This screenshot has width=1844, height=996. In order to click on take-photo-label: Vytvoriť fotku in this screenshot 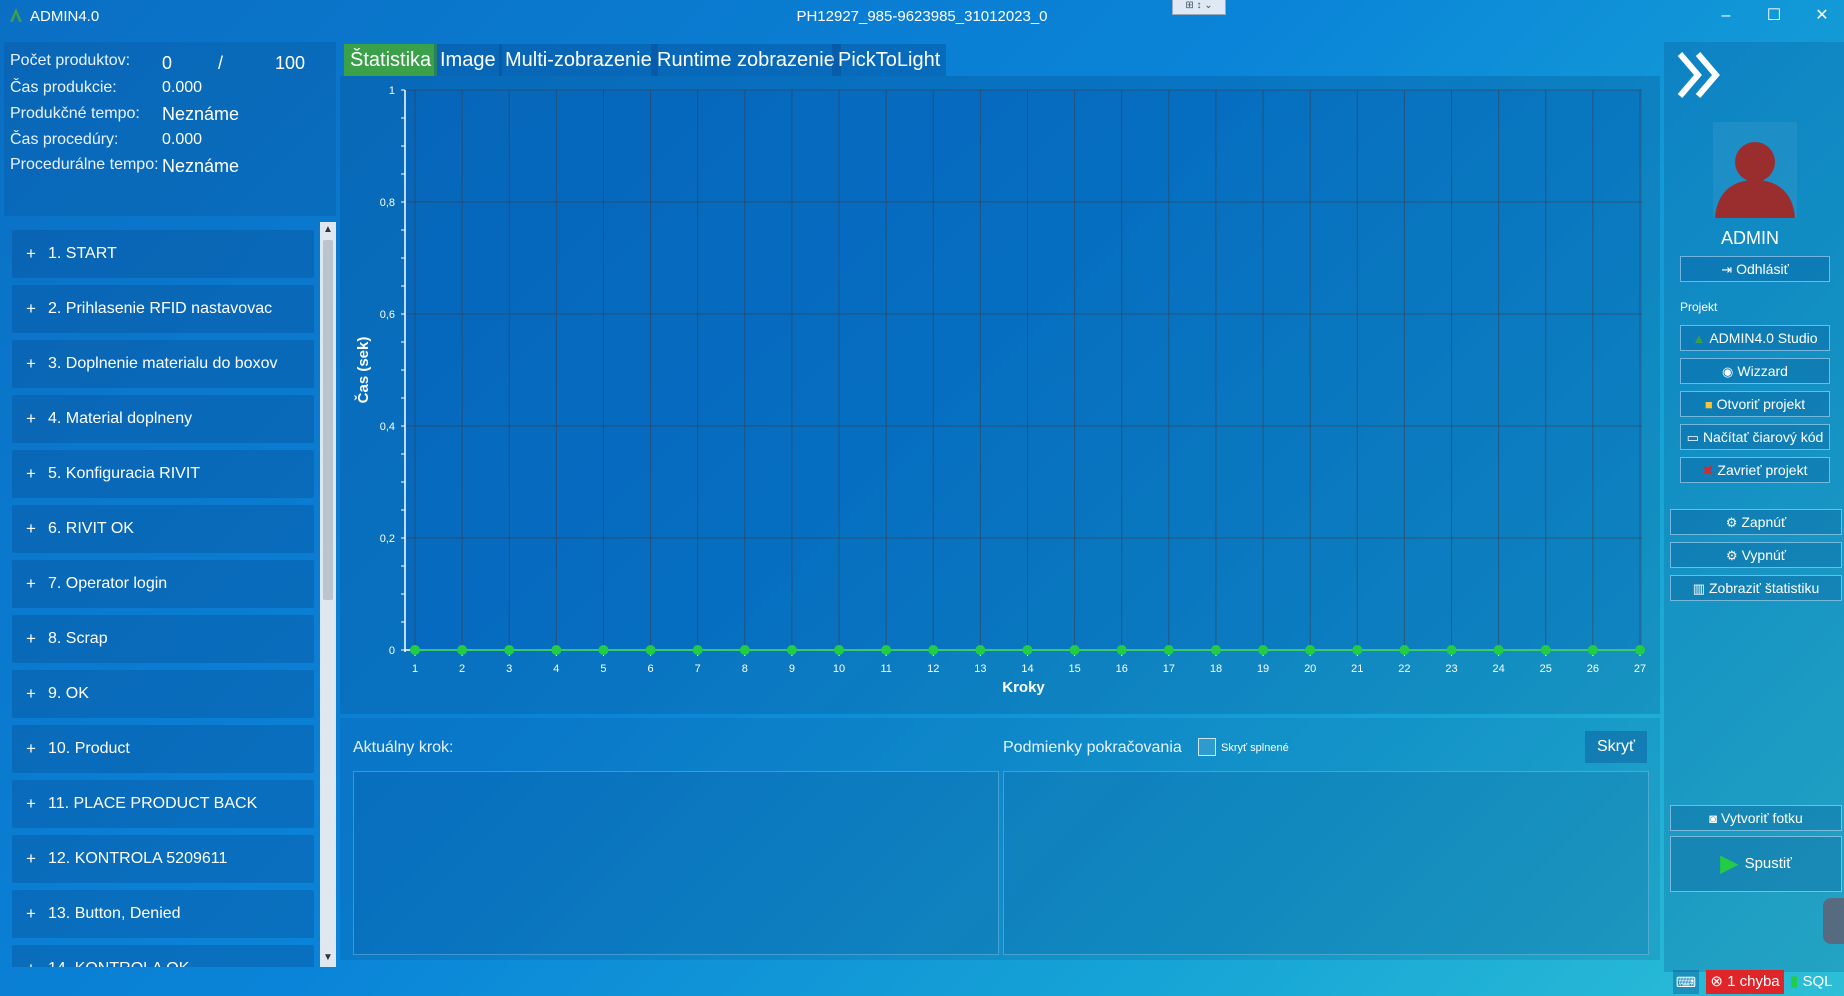, I will do `click(1762, 818)`.